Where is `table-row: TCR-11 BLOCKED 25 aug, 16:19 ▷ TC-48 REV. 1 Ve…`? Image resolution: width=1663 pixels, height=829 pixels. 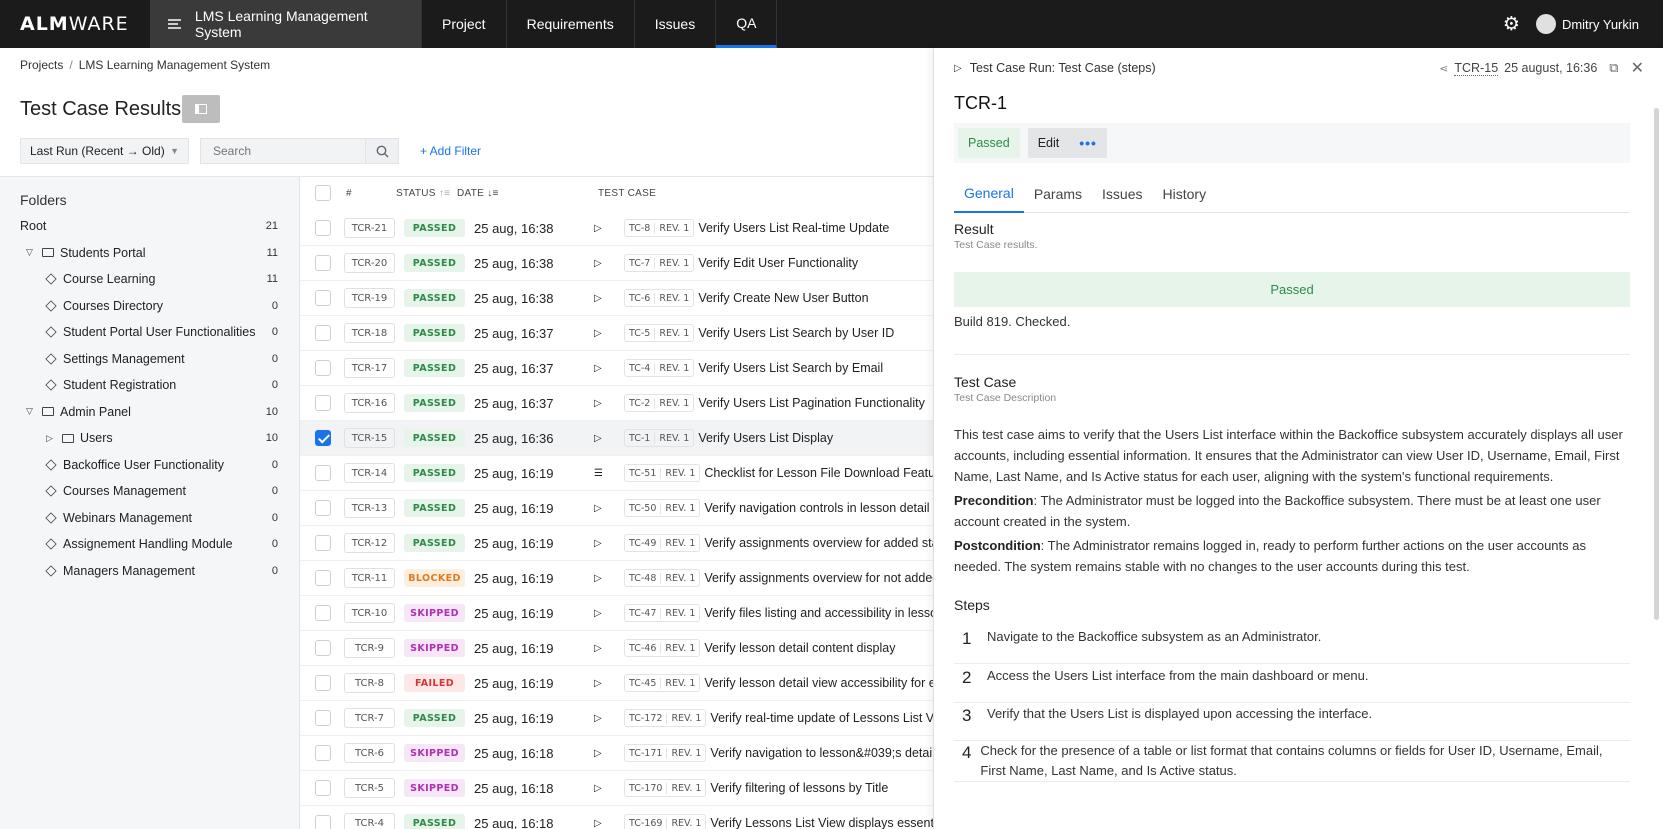 table-row: TCR-11 BLOCKED 25 aug, 16:19 ▷ TC-48 REV. 1 Ve… is located at coordinates (616, 578).